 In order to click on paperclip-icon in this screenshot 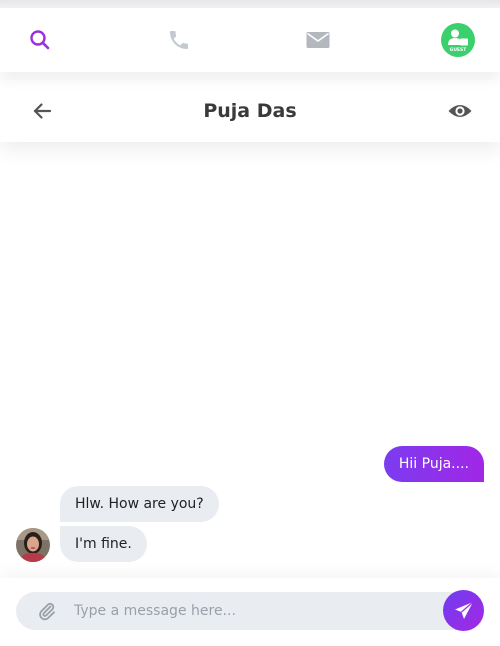, I will do `click(47, 611)`.